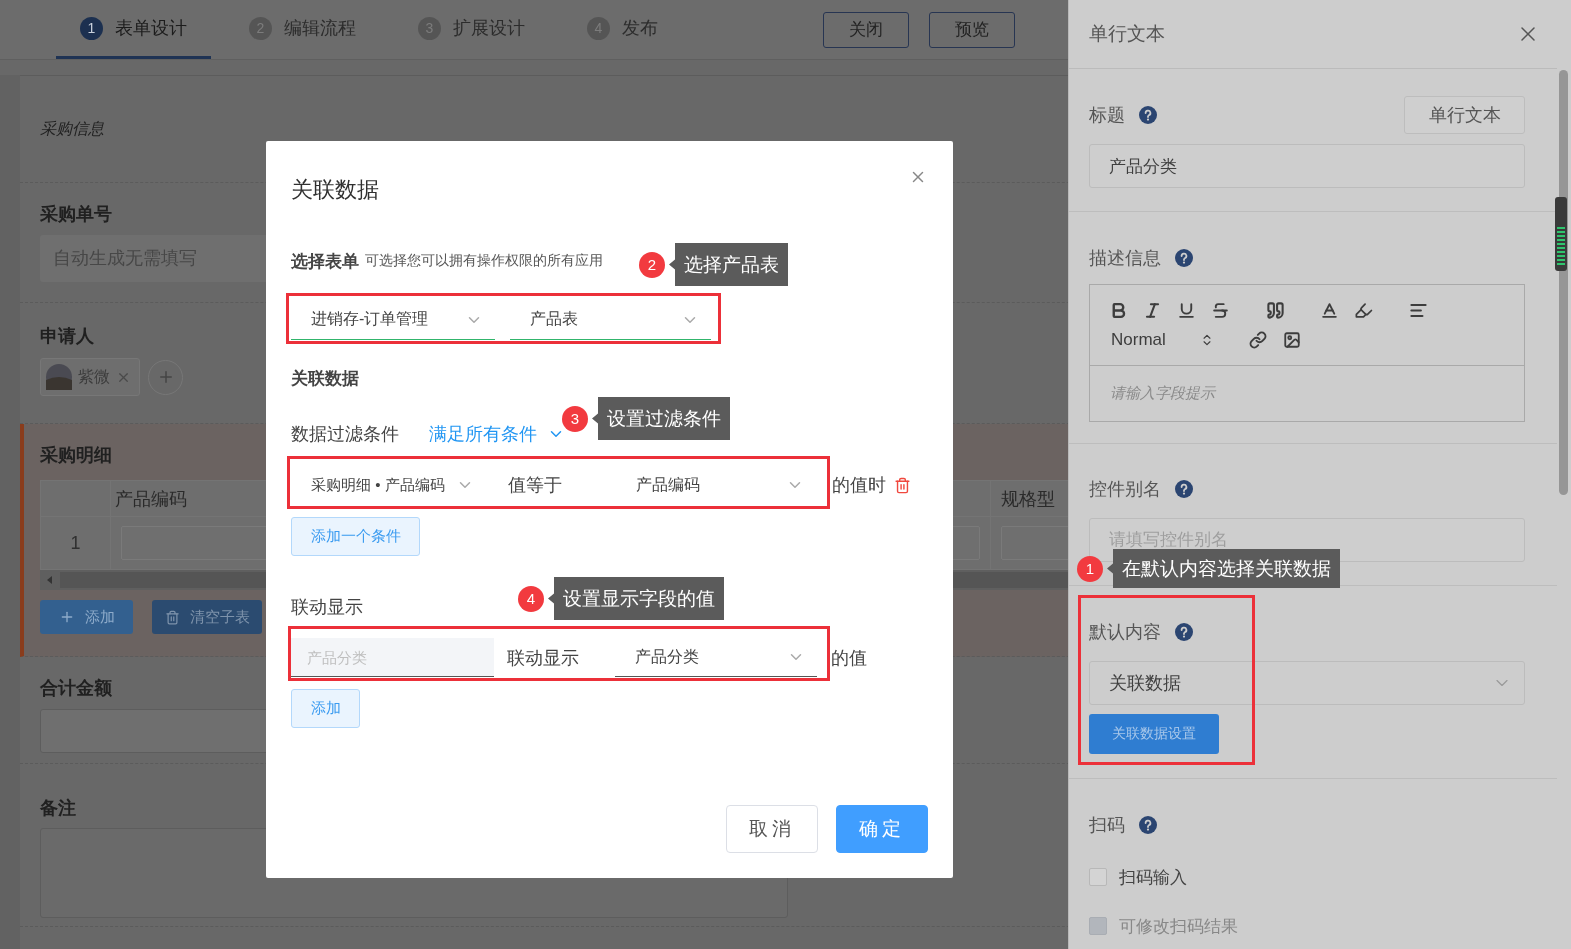  What do you see at coordinates (335, 190) in the screenshot?
I see `dialog-title: 关联数据` at bounding box center [335, 190].